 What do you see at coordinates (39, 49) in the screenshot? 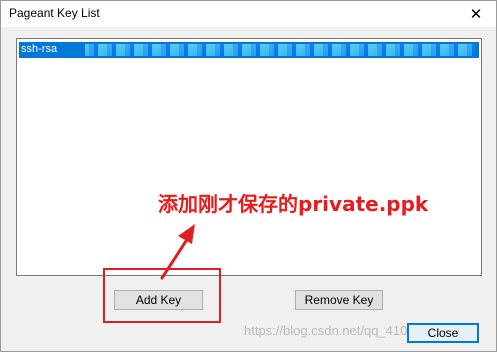
I see `key-type-label: ssh-rsa` at bounding box center [39, 49].